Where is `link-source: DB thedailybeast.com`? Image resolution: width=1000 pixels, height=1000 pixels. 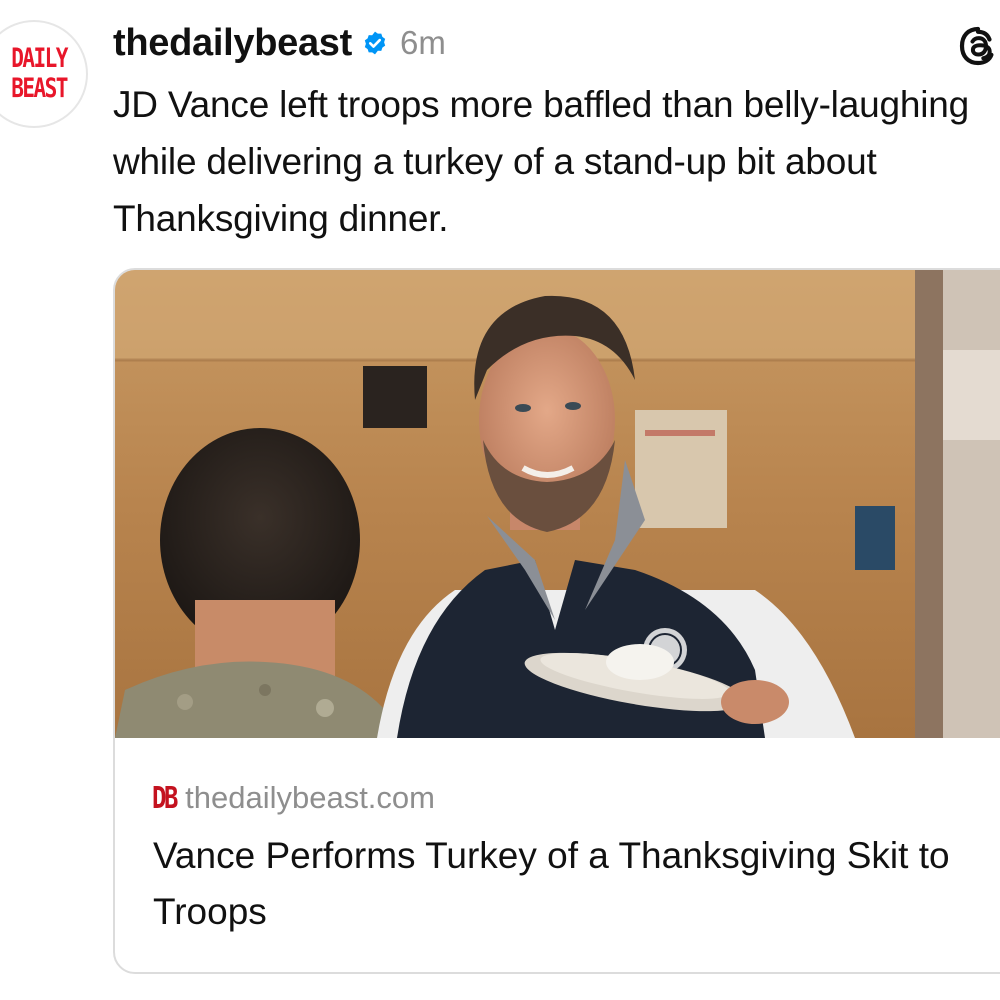 link-source: DB thedailybeast.com is located at coordinates (293, 798).